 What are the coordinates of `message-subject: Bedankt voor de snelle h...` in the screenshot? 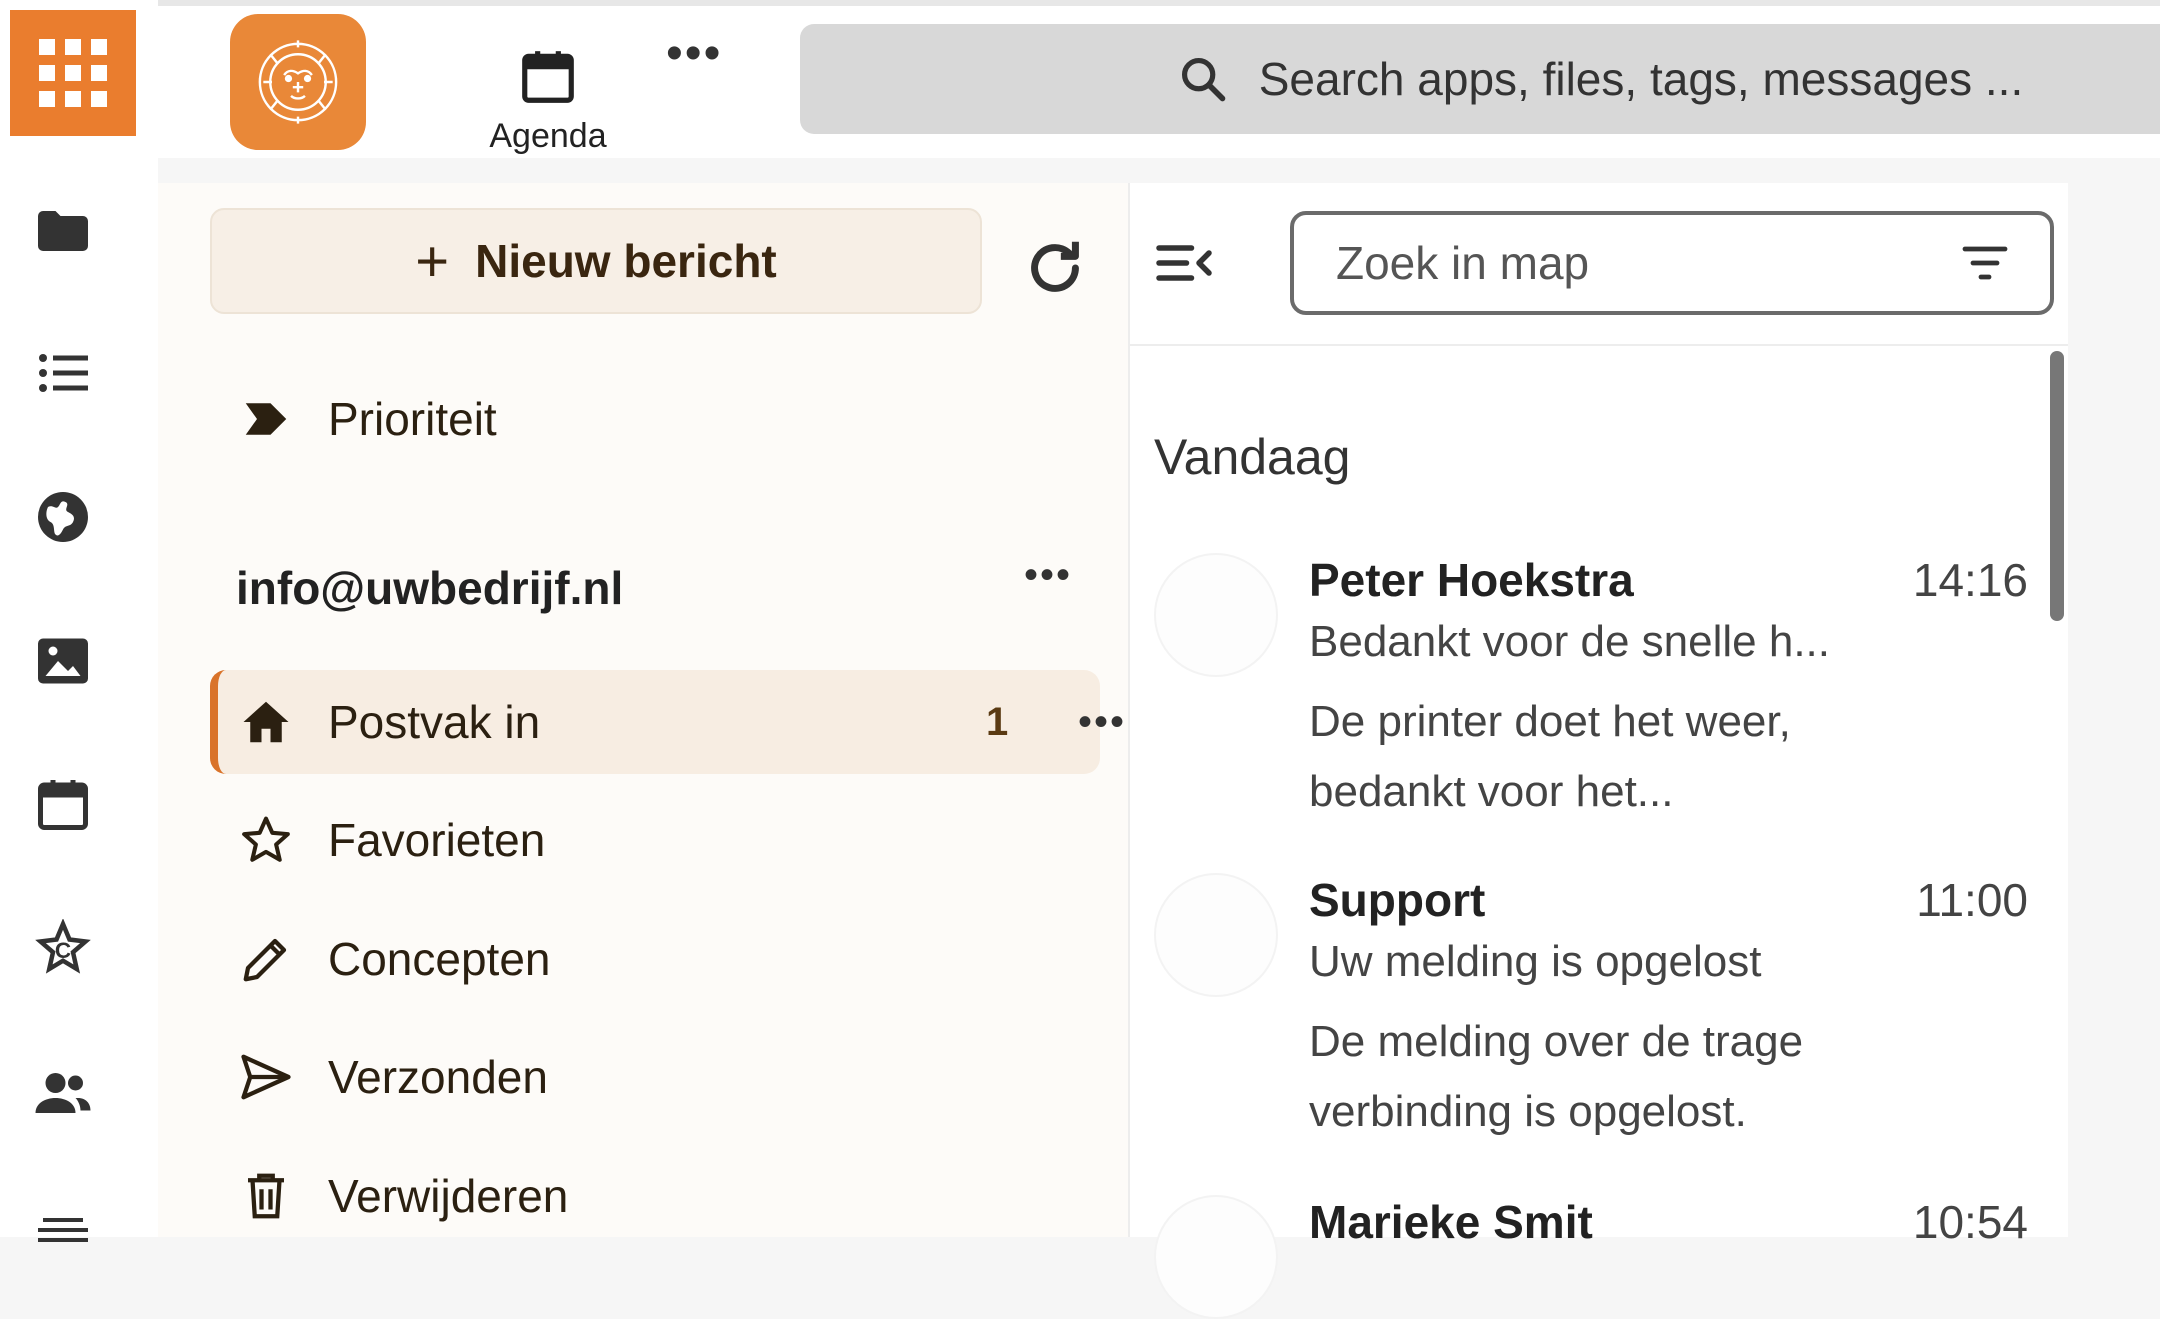 It's located at (1569, 641).